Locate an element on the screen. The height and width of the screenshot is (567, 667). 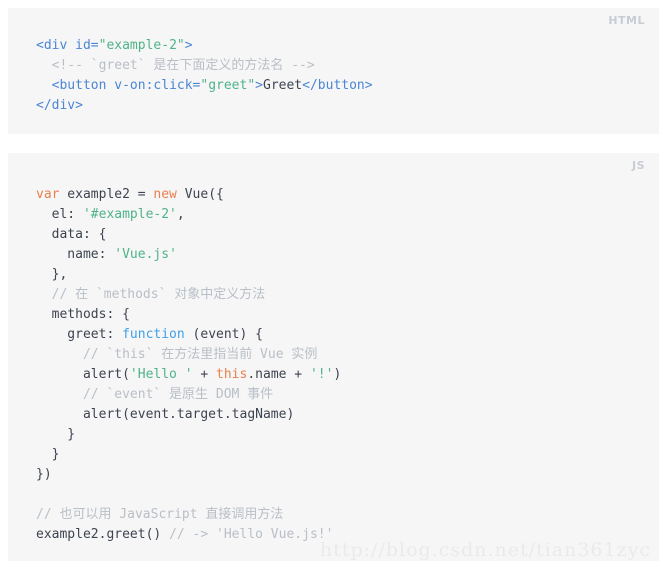
code-token-tag: <div is located at coordinates (56, 45).